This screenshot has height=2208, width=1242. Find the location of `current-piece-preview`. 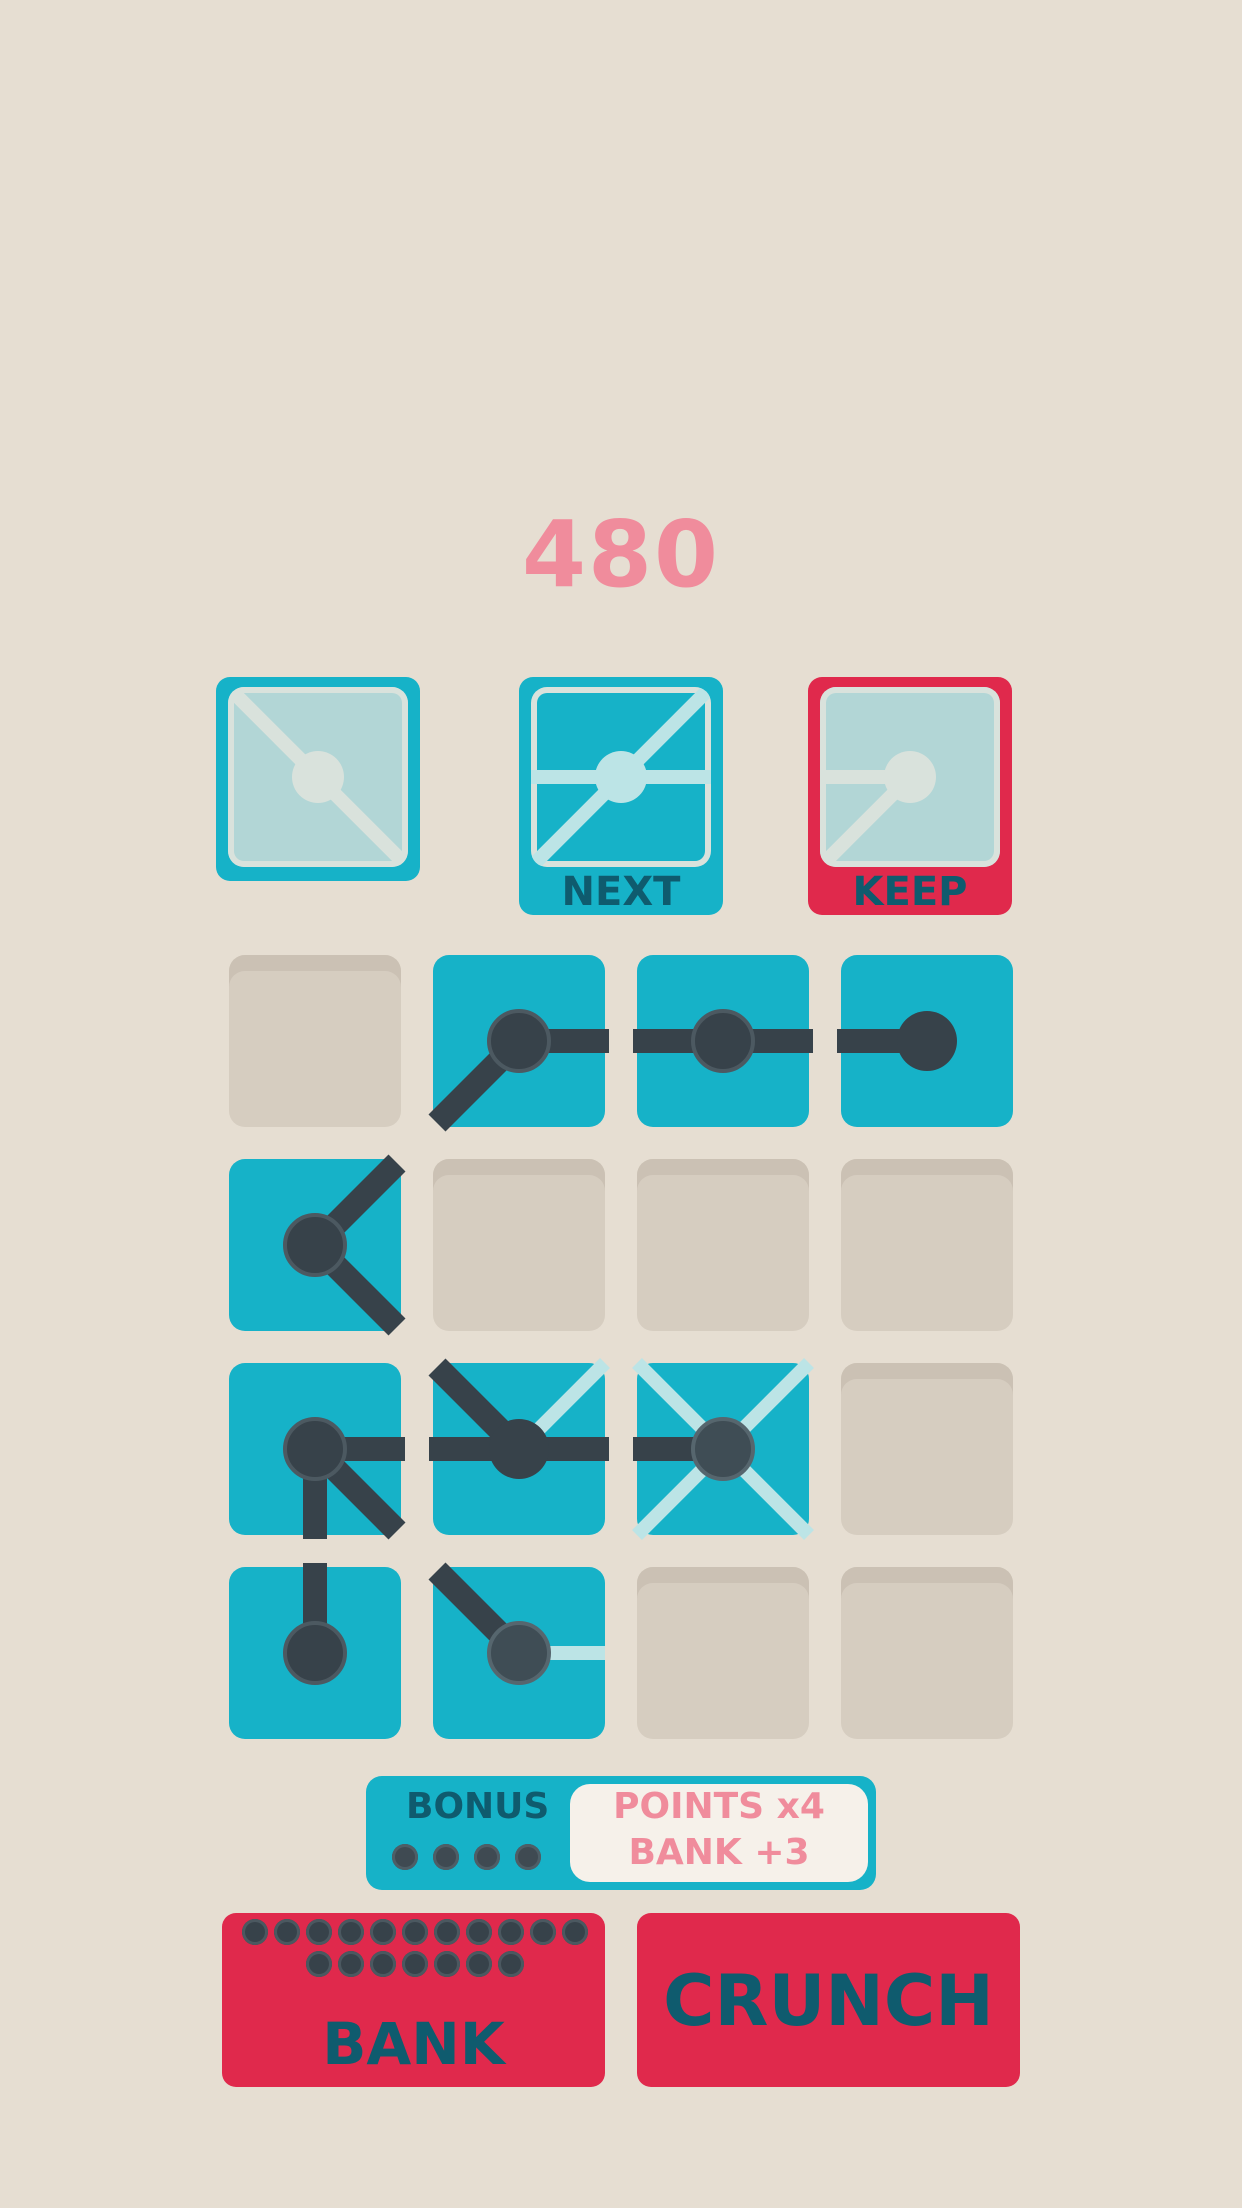

current-piece-preview is located at coordinates (318, 779).